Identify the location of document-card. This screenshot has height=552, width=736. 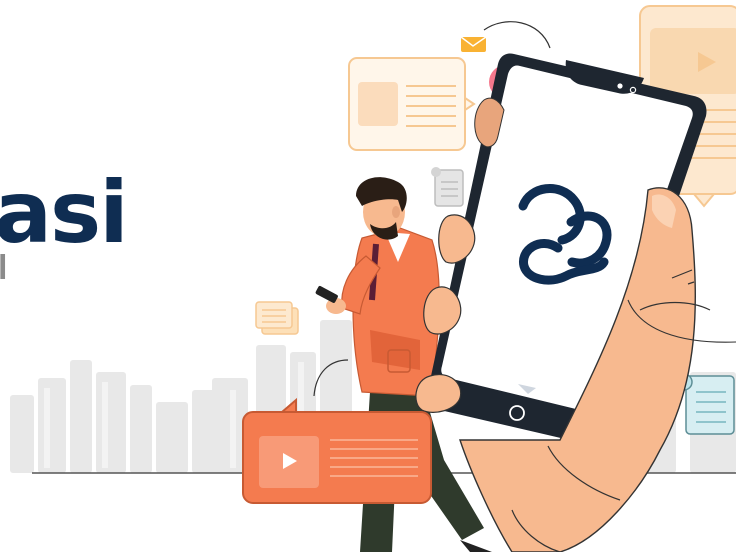
(412, 104).